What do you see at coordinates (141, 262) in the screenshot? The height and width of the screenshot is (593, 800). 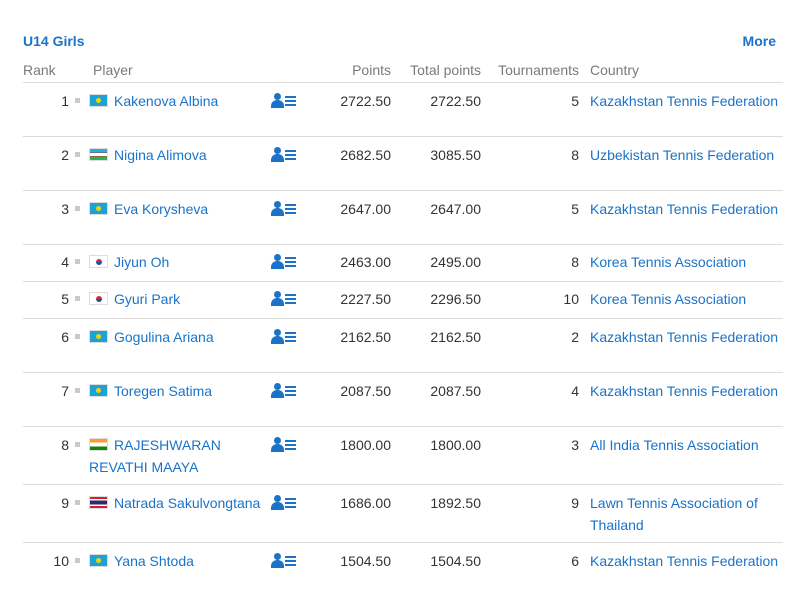 I see `player-name-link: Jiyun Oh` at bounding box center [141, 262].